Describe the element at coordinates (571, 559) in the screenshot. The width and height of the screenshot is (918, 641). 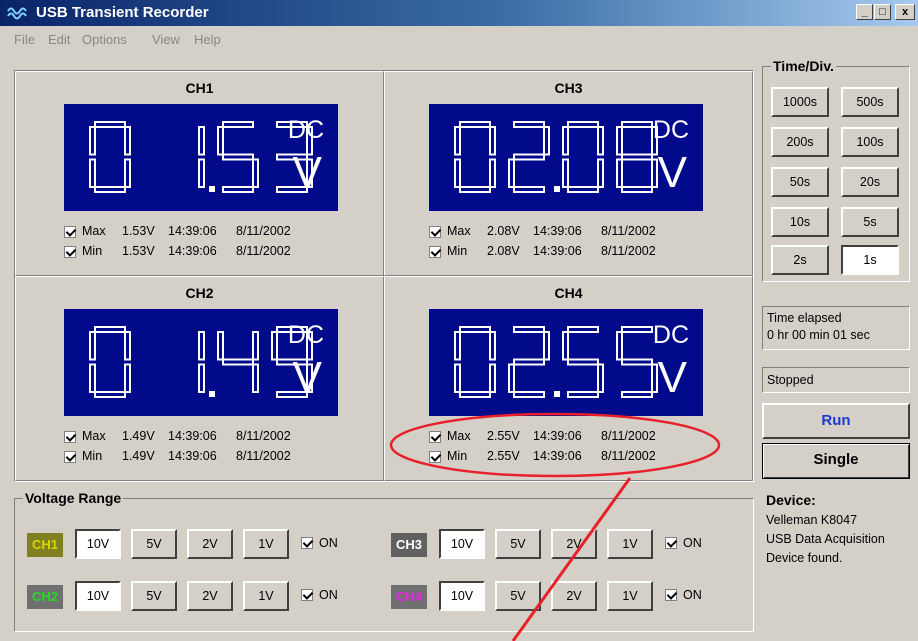
I see `annotation-arrow-line` at that location.